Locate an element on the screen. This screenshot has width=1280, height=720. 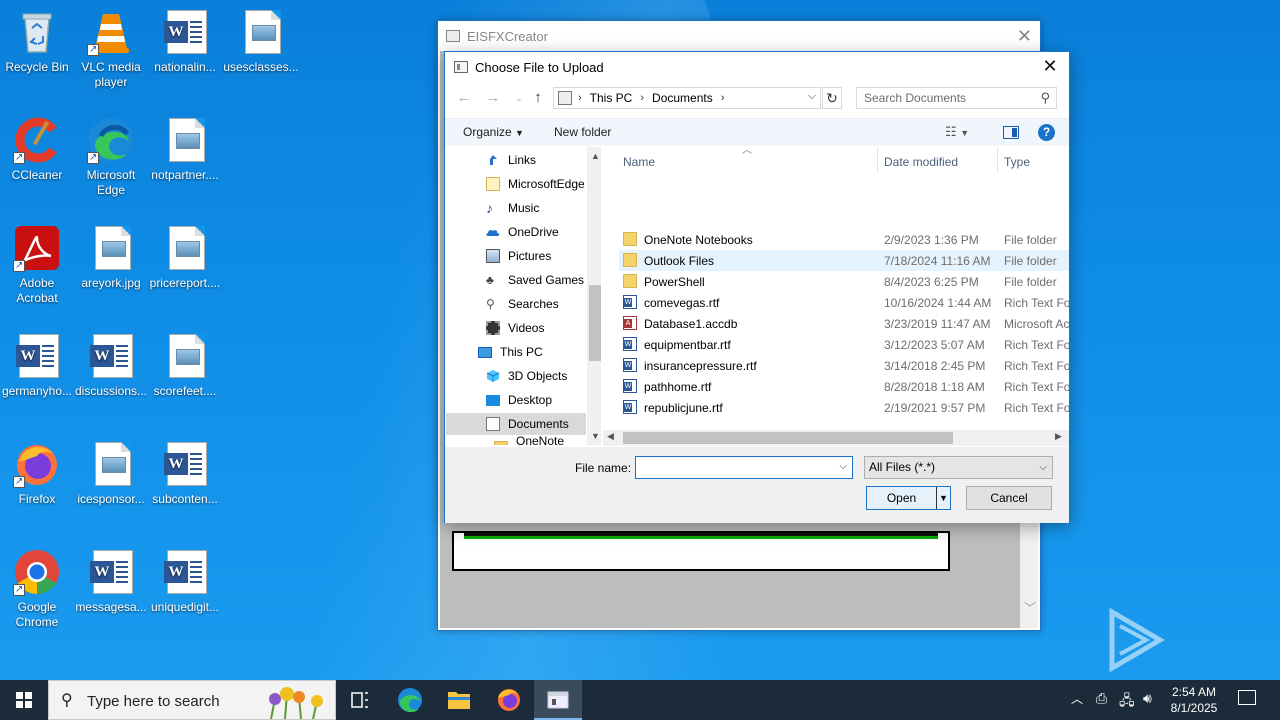
start-button is located at coordinates (24, 700).